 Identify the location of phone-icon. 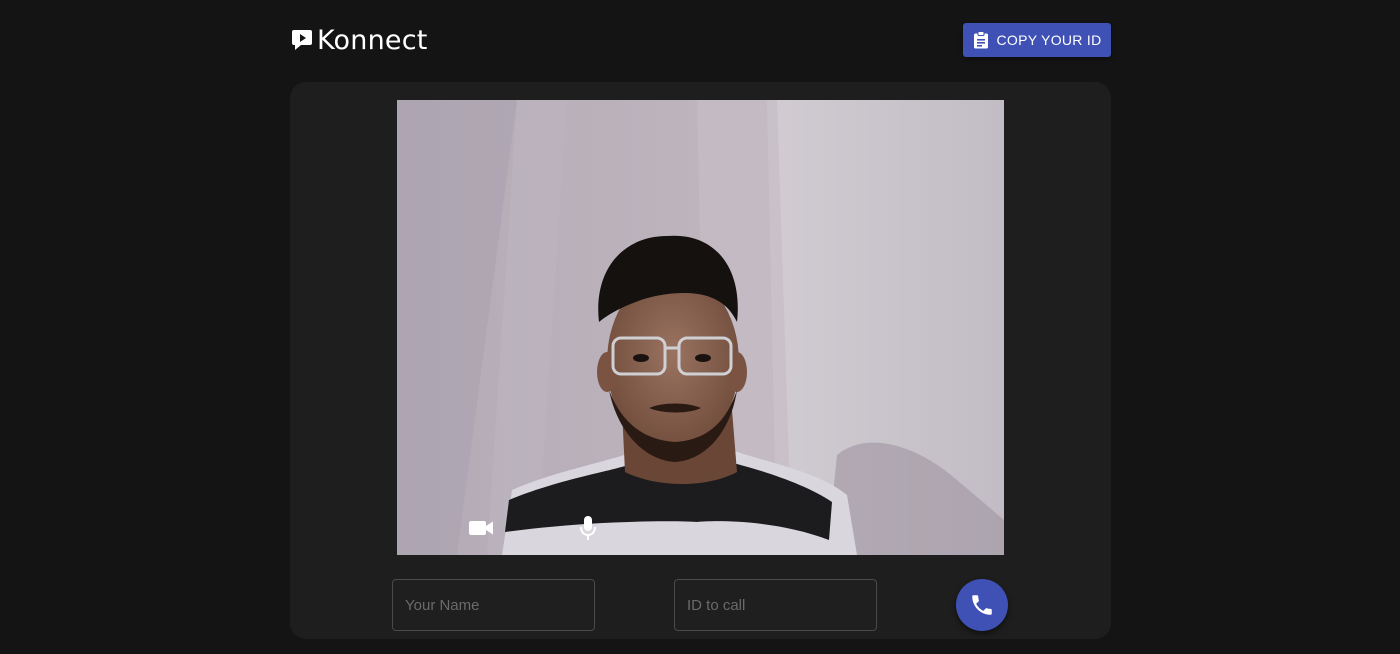
(982, 605).